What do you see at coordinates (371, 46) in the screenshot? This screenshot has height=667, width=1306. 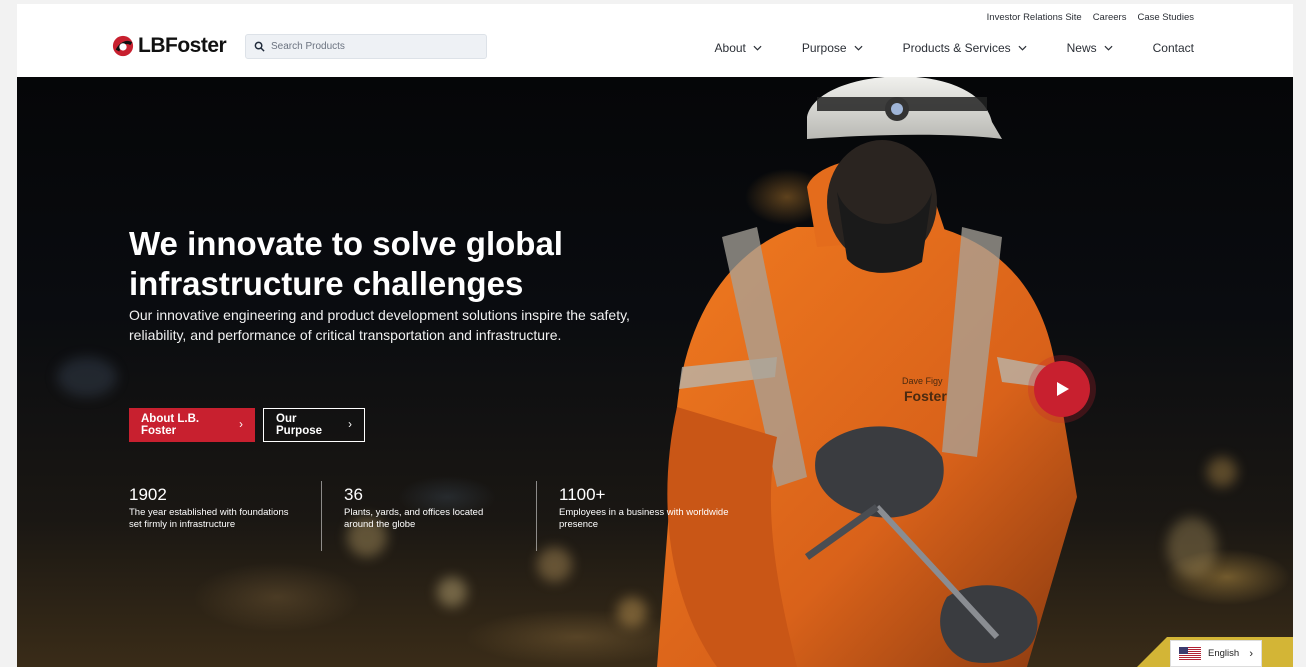 I see `search-input` at bounding box center [371, 46].